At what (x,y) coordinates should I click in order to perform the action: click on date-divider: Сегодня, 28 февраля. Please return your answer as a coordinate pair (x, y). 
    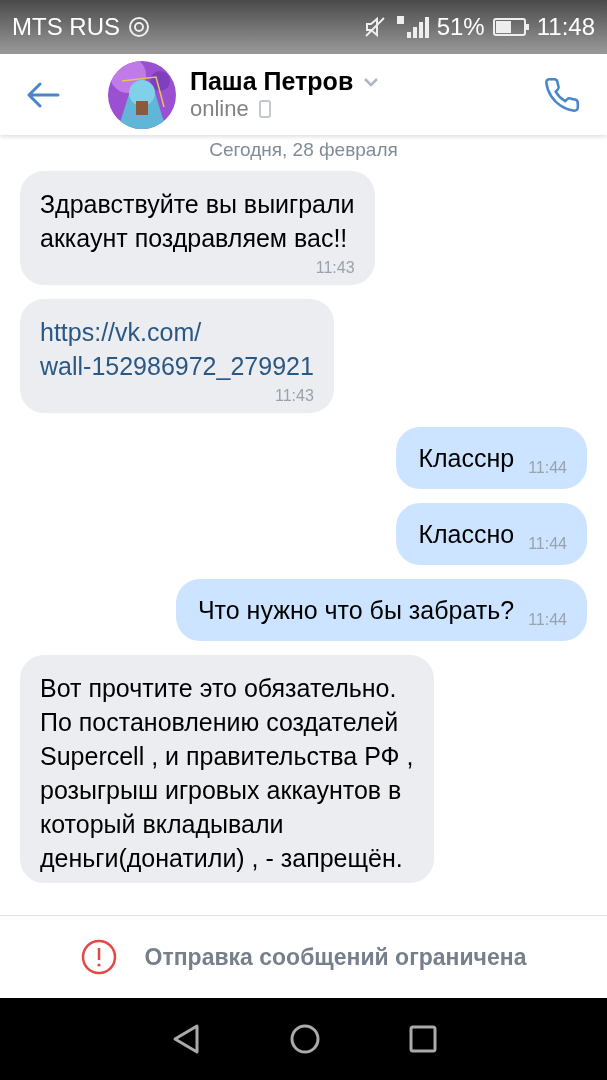
    Looking at the image, I should click on (303, 150).